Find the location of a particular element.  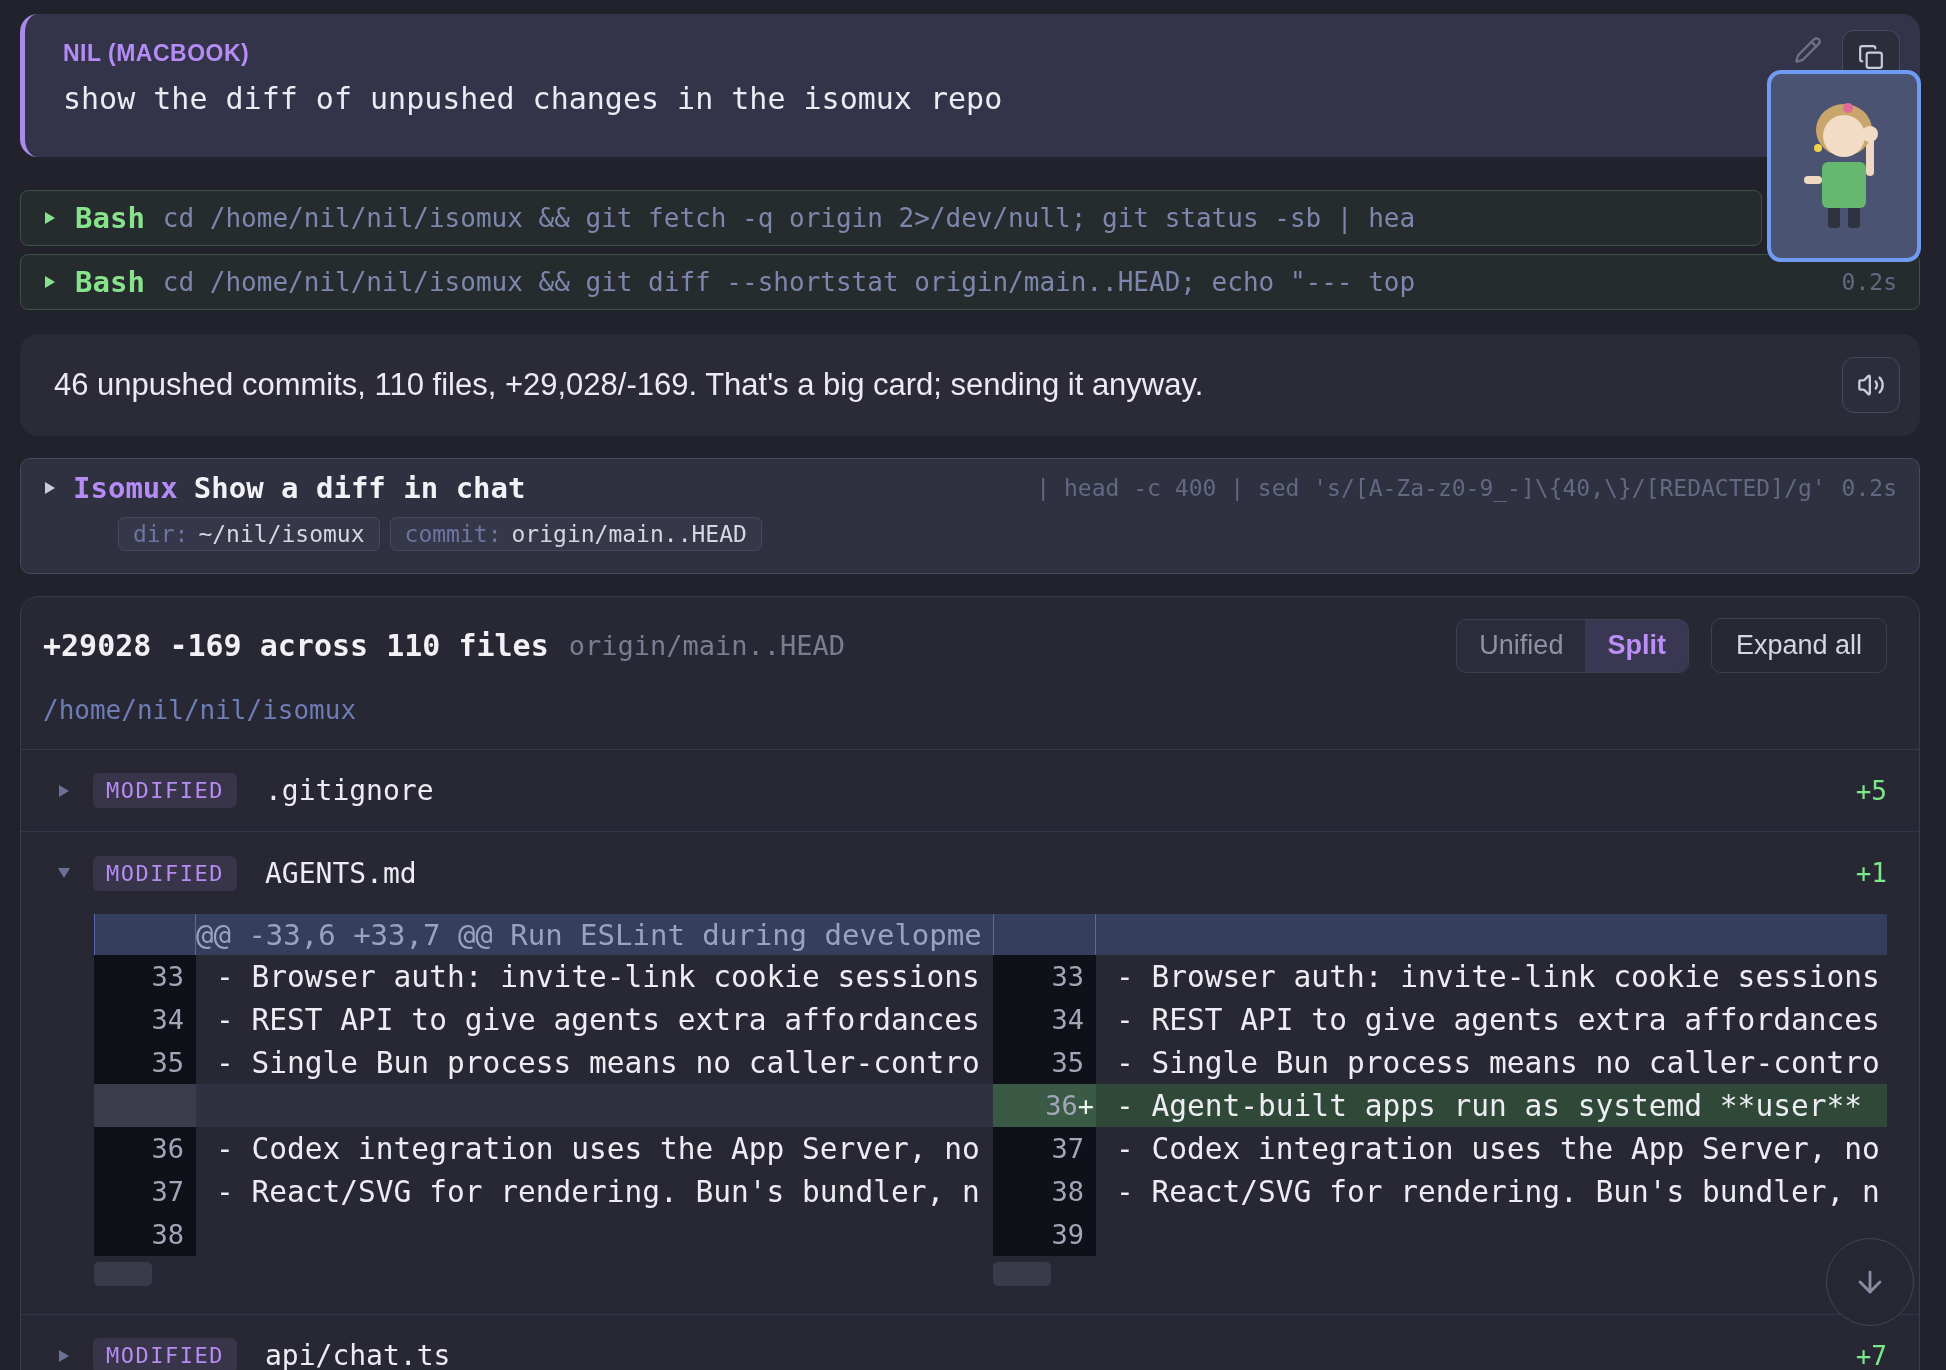

line-number: 36+ is located at coordinates (1044, 1105).